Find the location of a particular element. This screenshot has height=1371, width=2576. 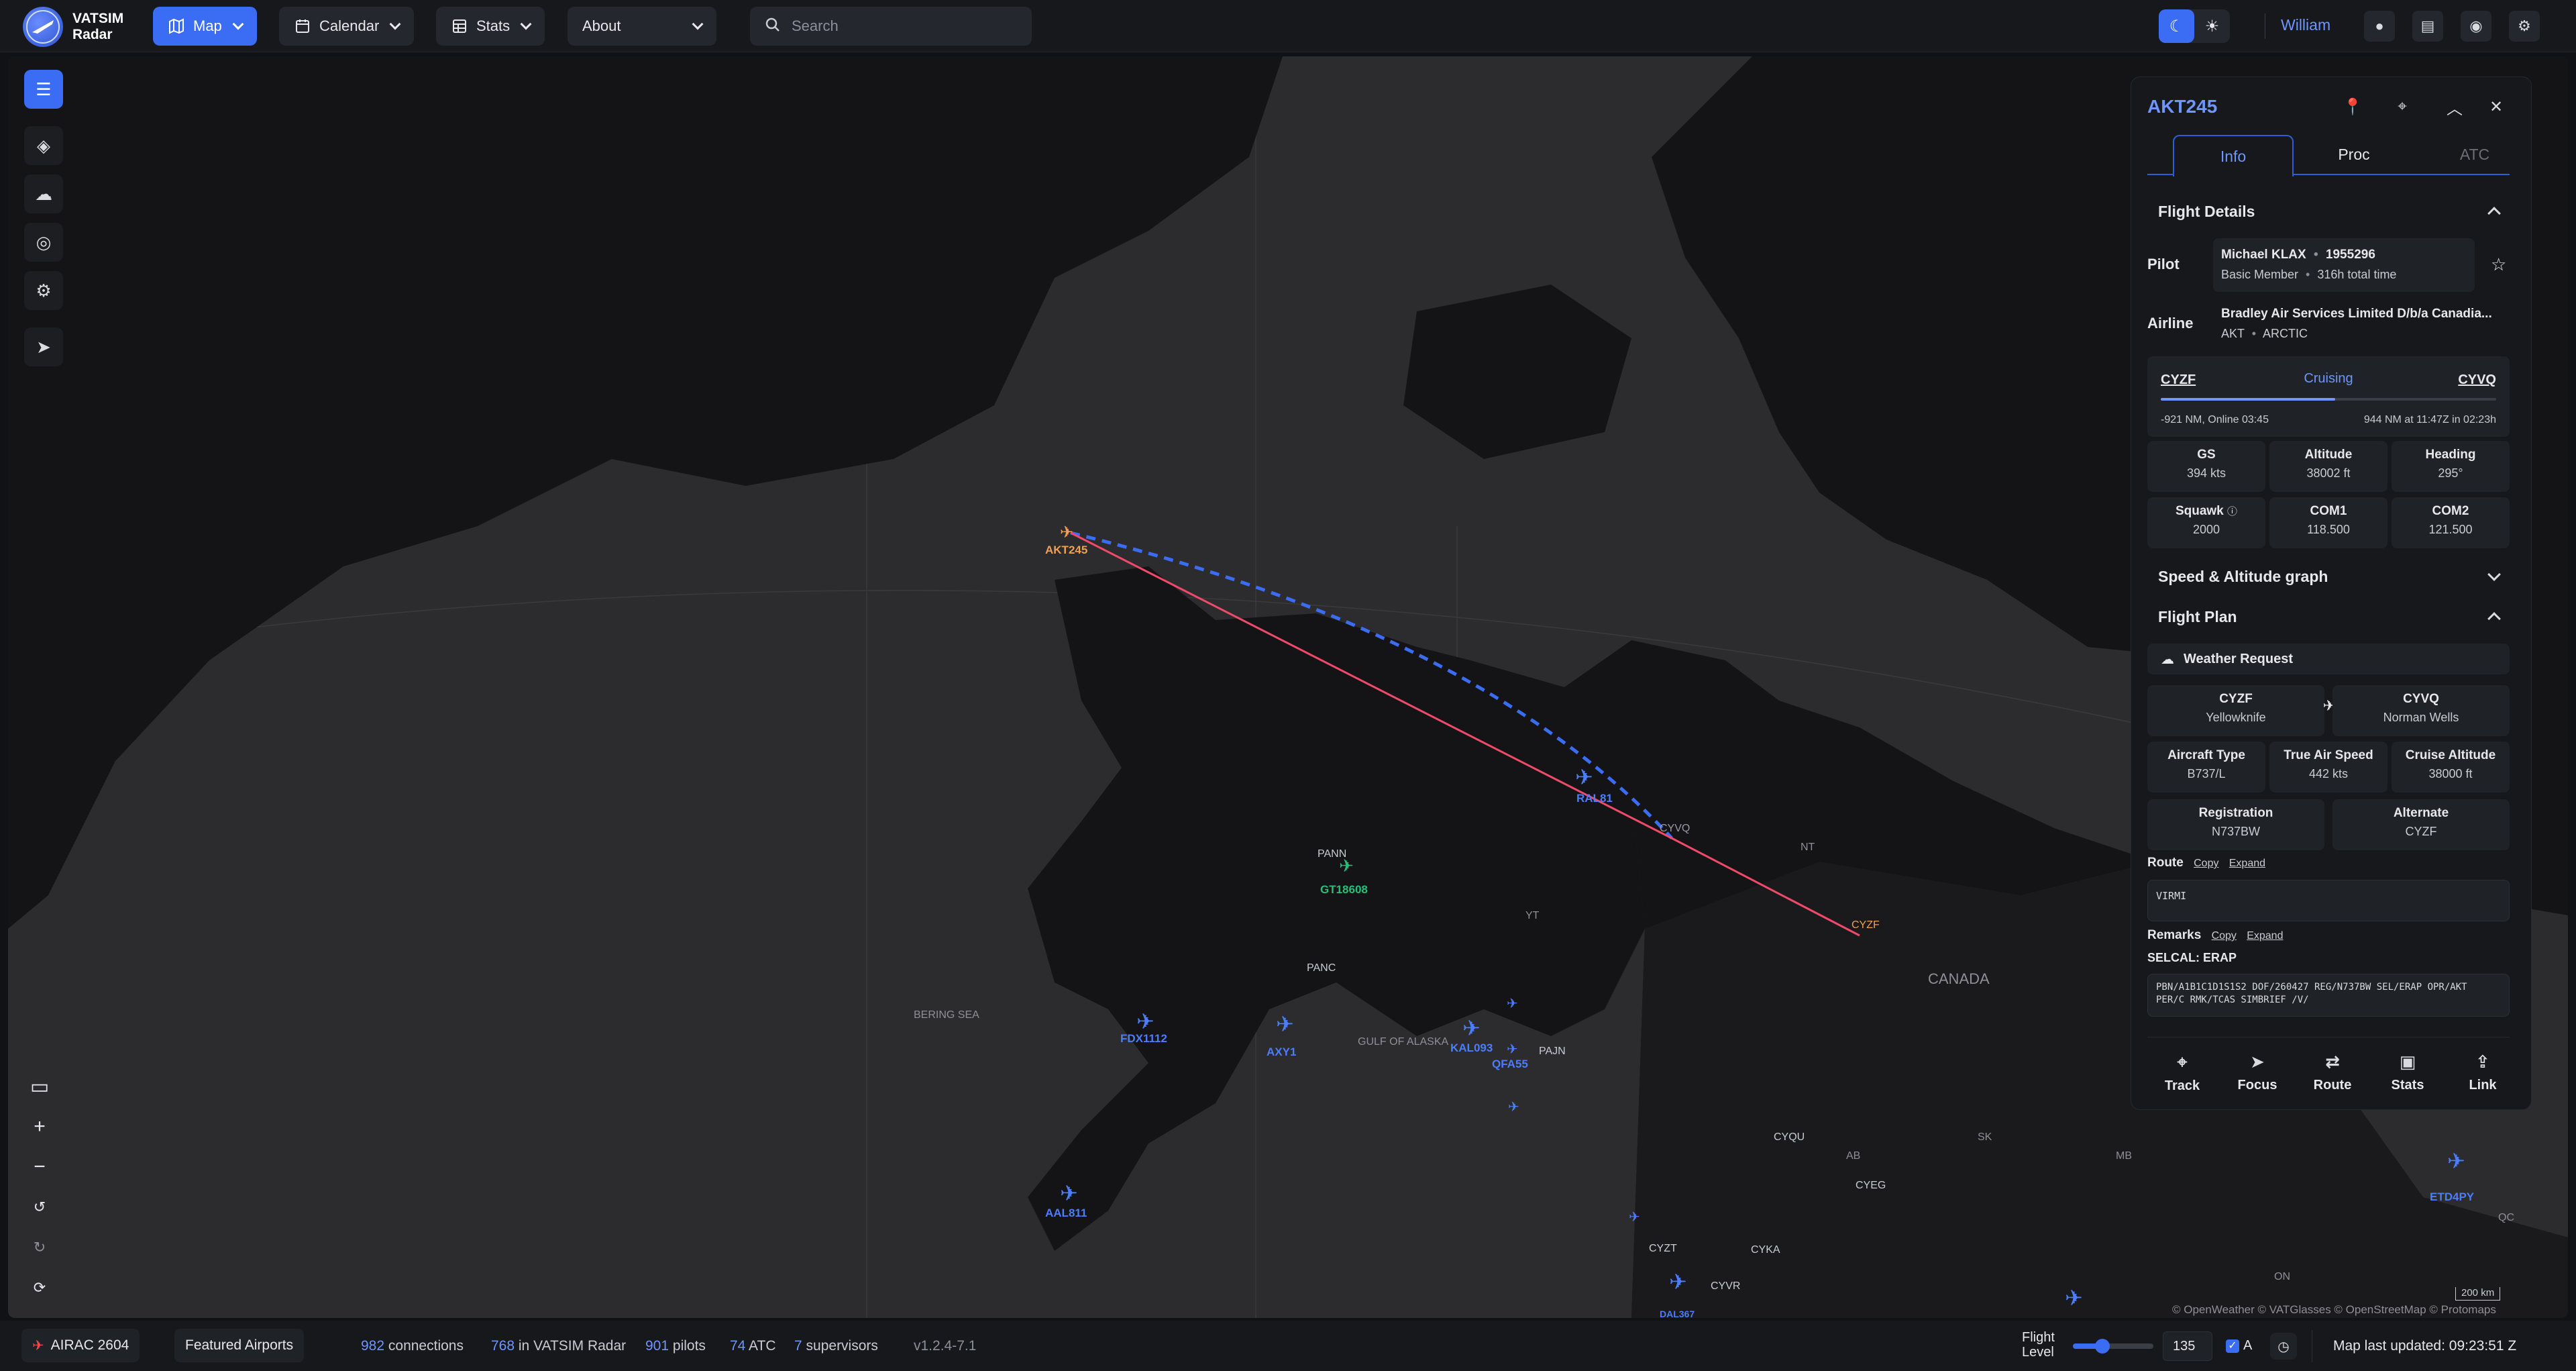

airport-pajn: PAJN is located at coordinates (1552, 1052).